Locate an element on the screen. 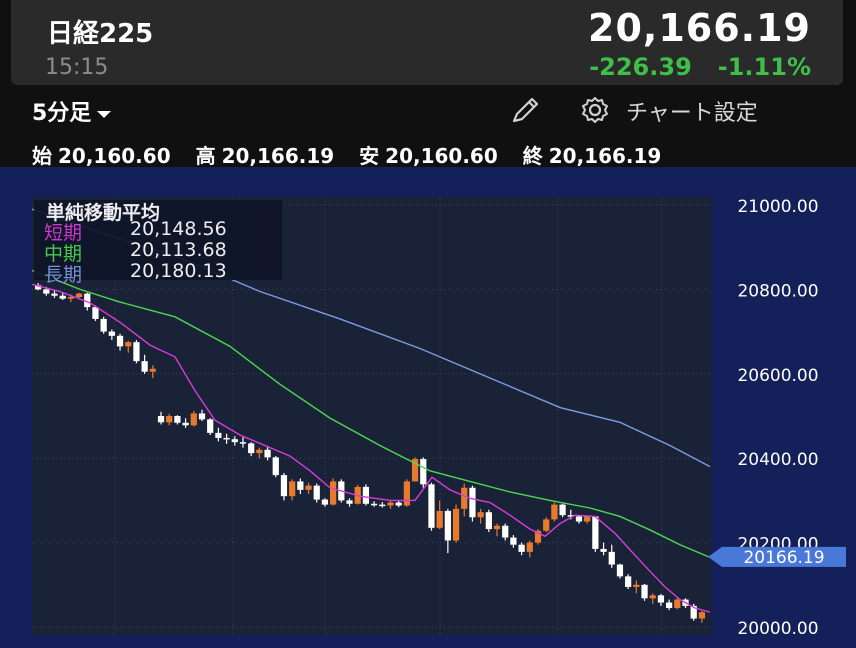 This screenshot has height=648, width=856. chart-controls: 5分足 チャート設定 is located at coordinates (428, 111).